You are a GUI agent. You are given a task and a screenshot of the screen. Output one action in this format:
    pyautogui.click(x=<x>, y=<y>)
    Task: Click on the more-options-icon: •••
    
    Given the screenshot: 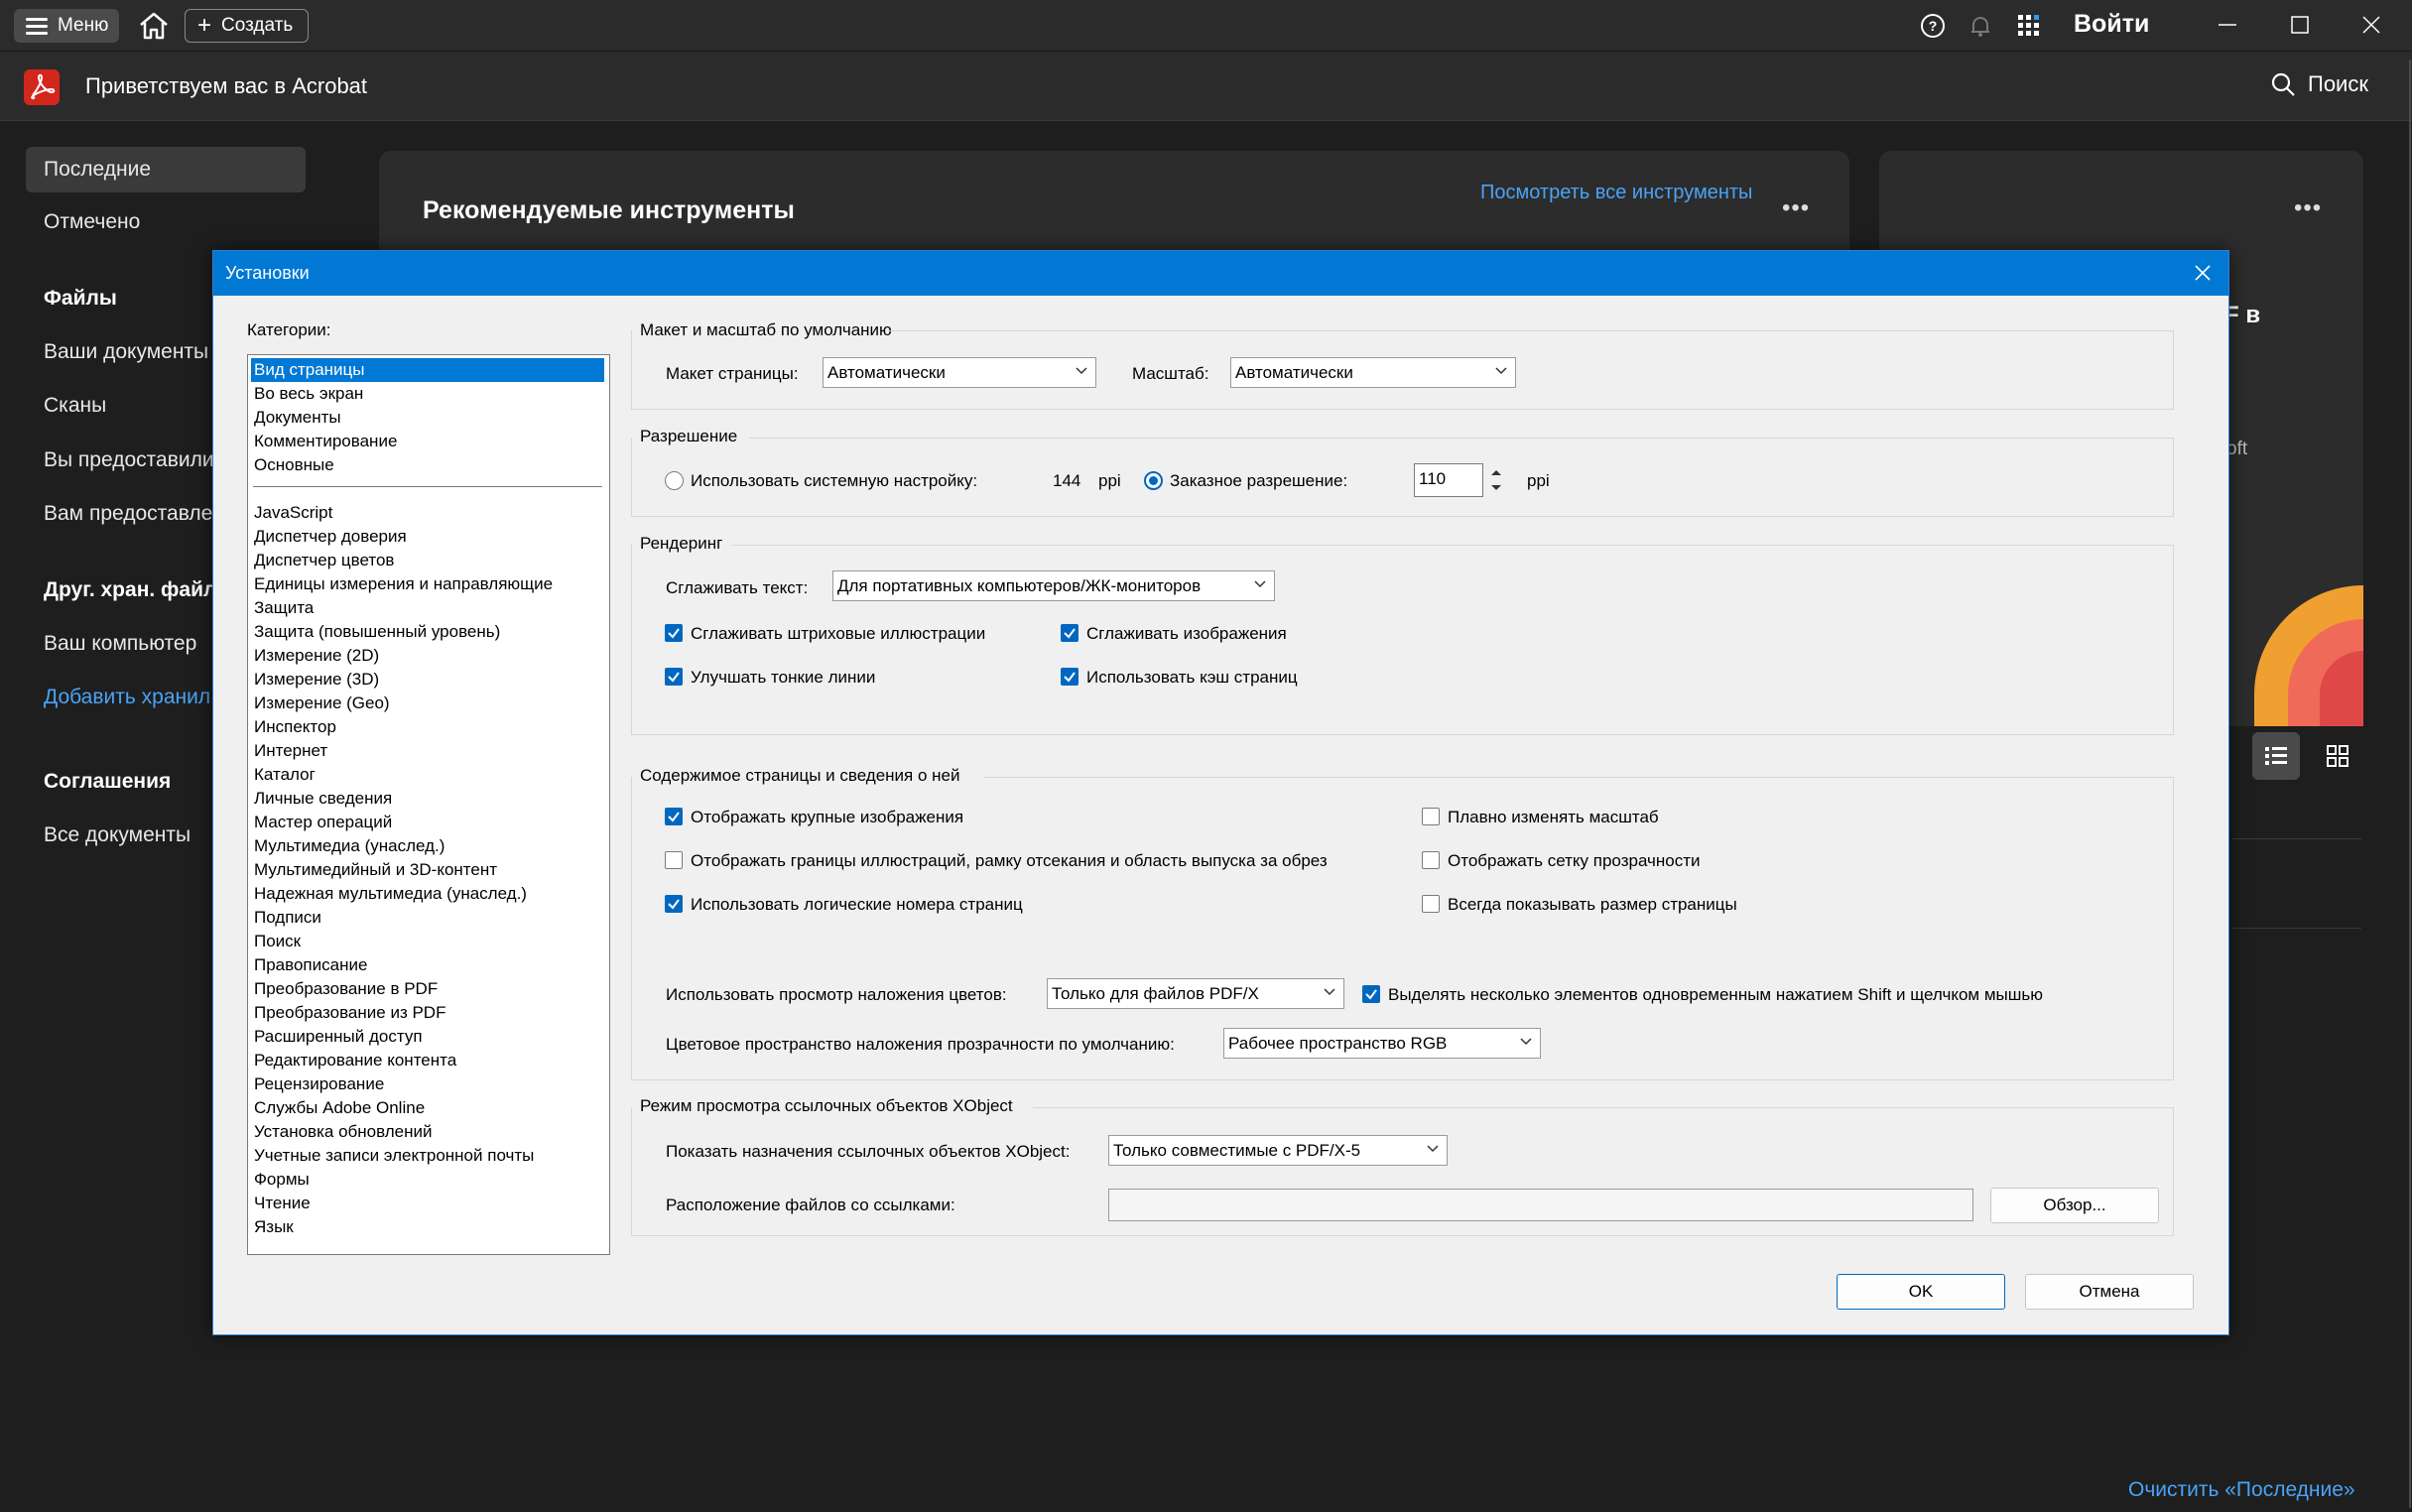 What is the action you would take?
    pyautogui.click(x=1796, y=208)
    